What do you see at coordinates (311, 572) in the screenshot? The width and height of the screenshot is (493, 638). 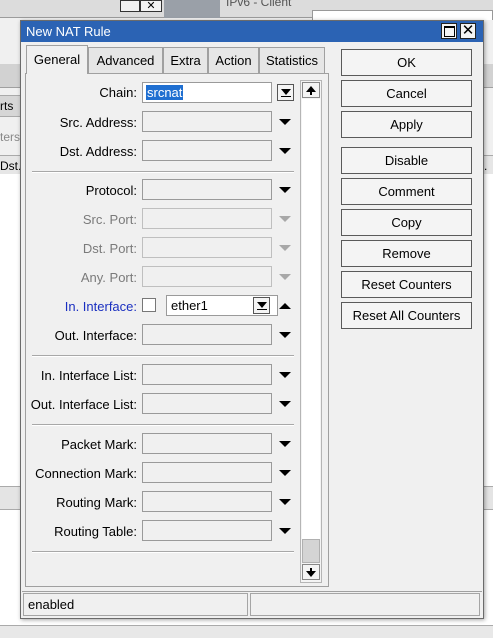 I see `scroll-down-icon` at bounding box center [311, 572].